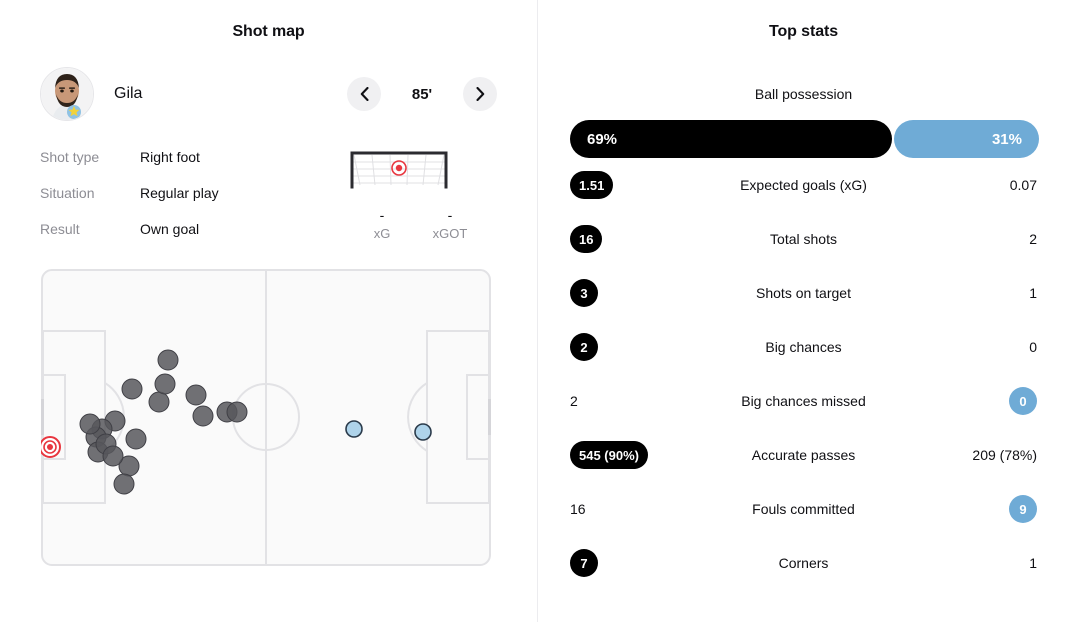 This screenshot has height=622, width=1070. What do you see at coordinates (584, 293) in the screenshot?
I see `stat-badge-dark: 3` at bounding box center [584, 293].